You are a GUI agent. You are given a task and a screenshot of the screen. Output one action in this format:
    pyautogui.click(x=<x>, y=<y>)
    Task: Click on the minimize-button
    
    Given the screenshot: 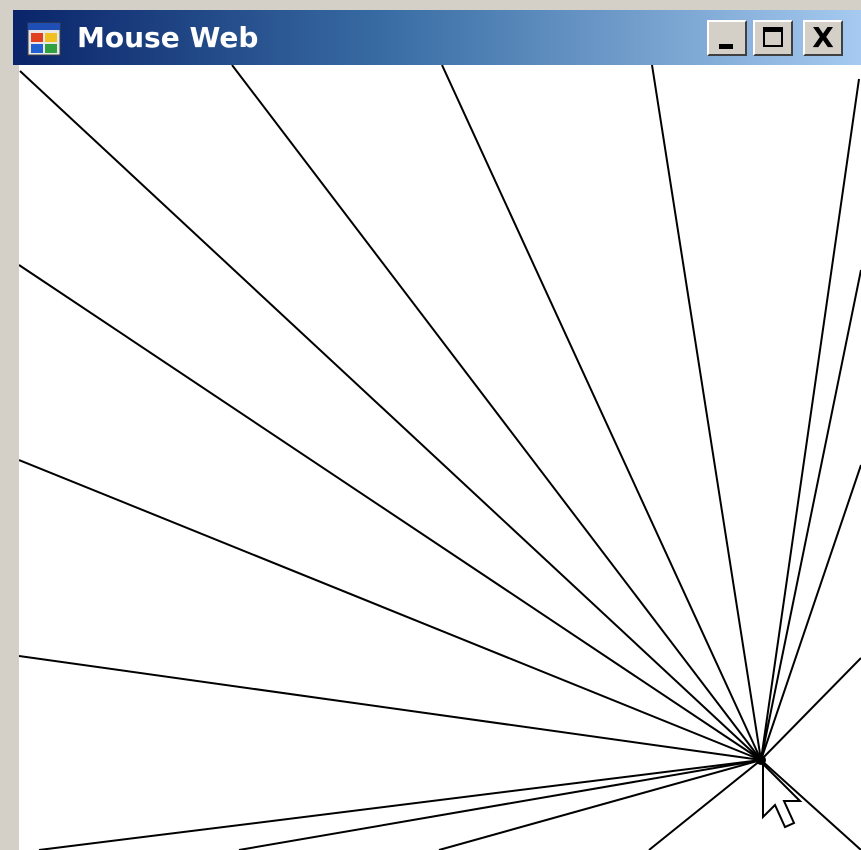 What is the action you would take?
    pyautogui.click(x=727, y=38)
    